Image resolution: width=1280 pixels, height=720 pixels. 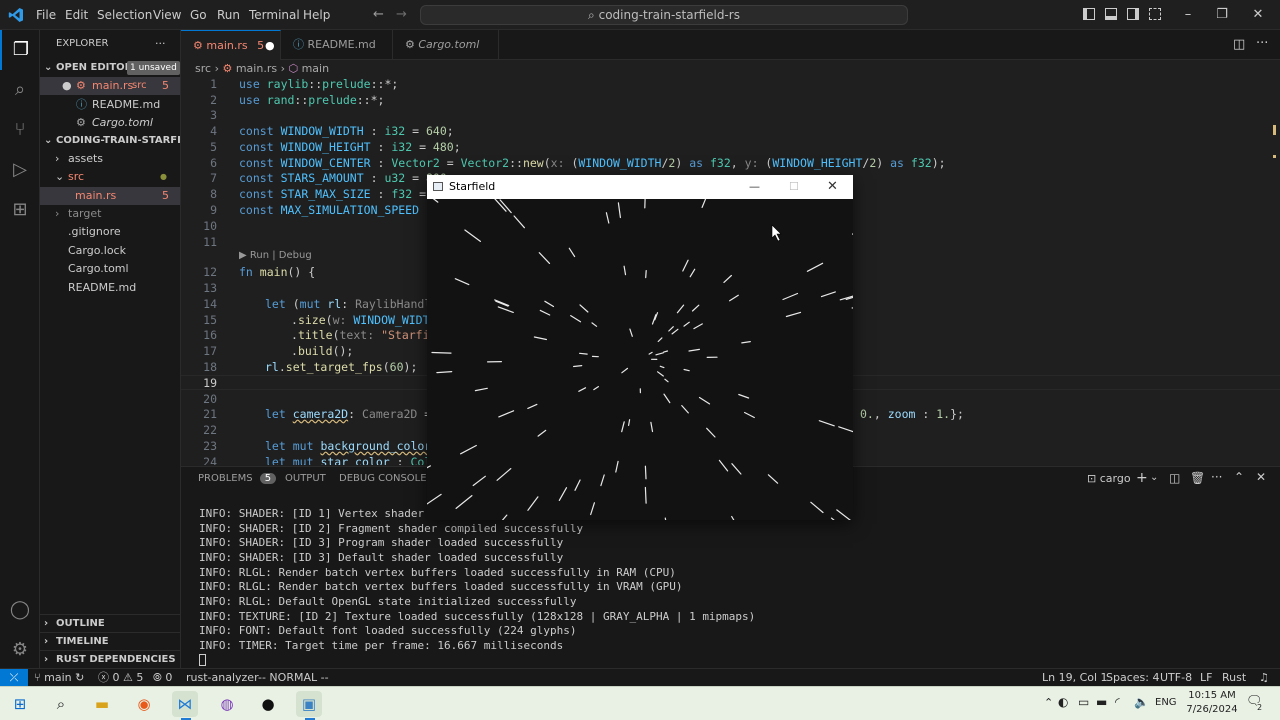 I want to click on tree-item-cargo-toml: Cargo.toml, so click(x=110, y=269).